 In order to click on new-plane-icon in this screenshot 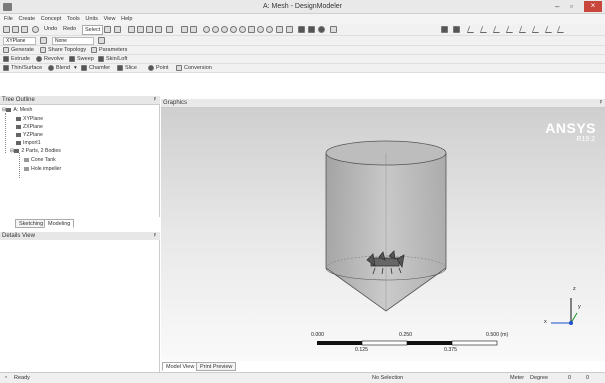, I will do `click(43, 40)`.